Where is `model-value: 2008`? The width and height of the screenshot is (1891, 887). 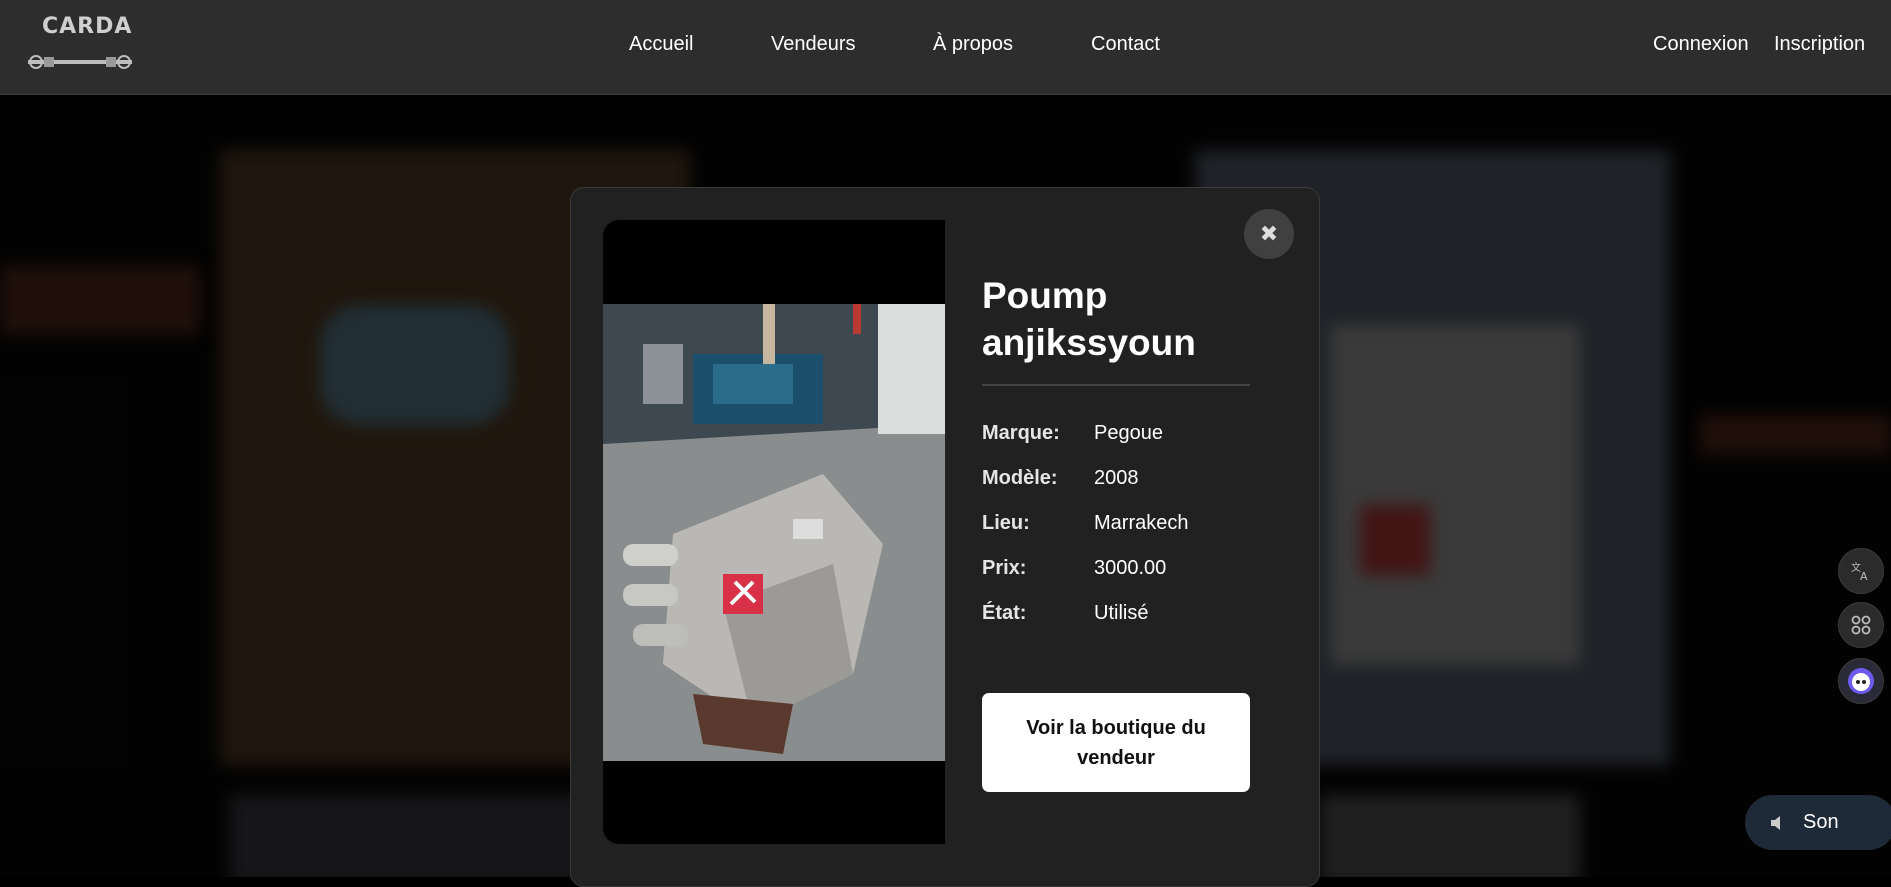
model-value: 2008 is located at coordinates (1116, 478).